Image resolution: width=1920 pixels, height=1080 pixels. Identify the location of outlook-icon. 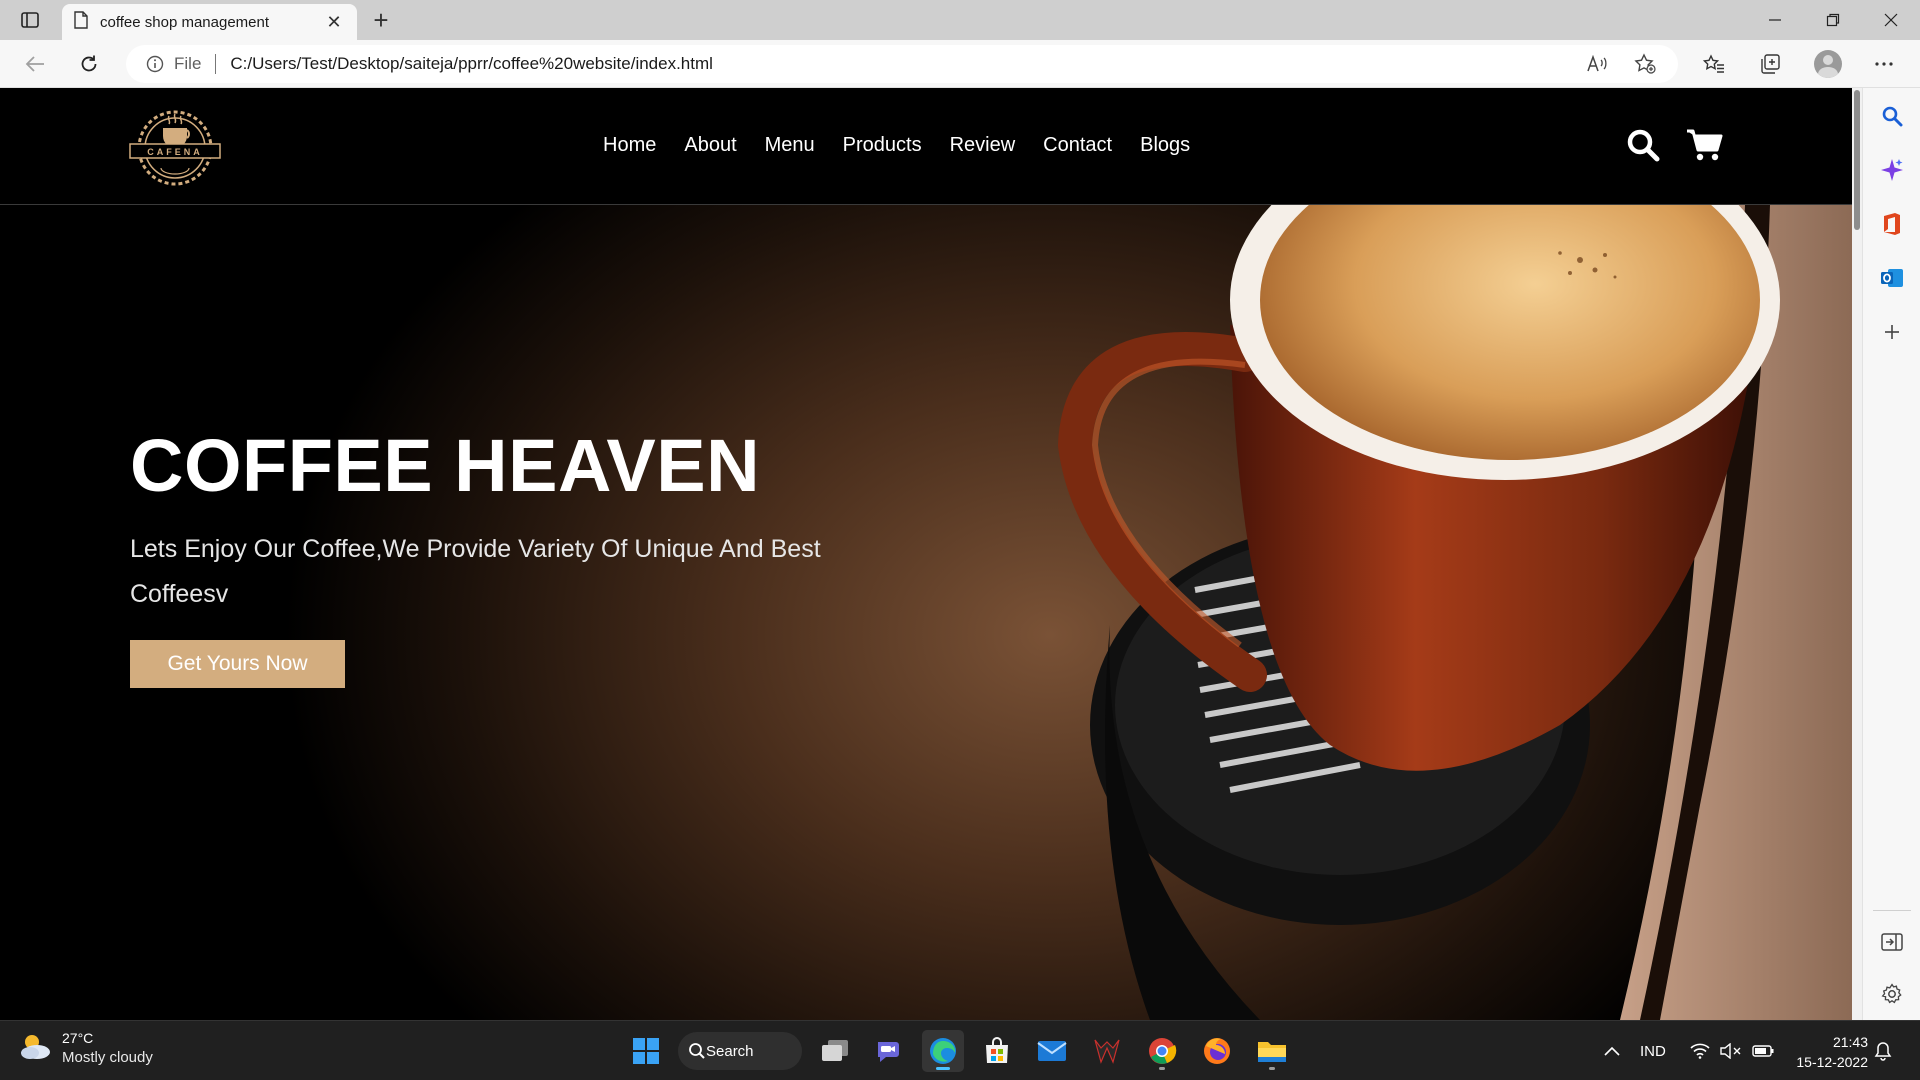
(1892, 278).